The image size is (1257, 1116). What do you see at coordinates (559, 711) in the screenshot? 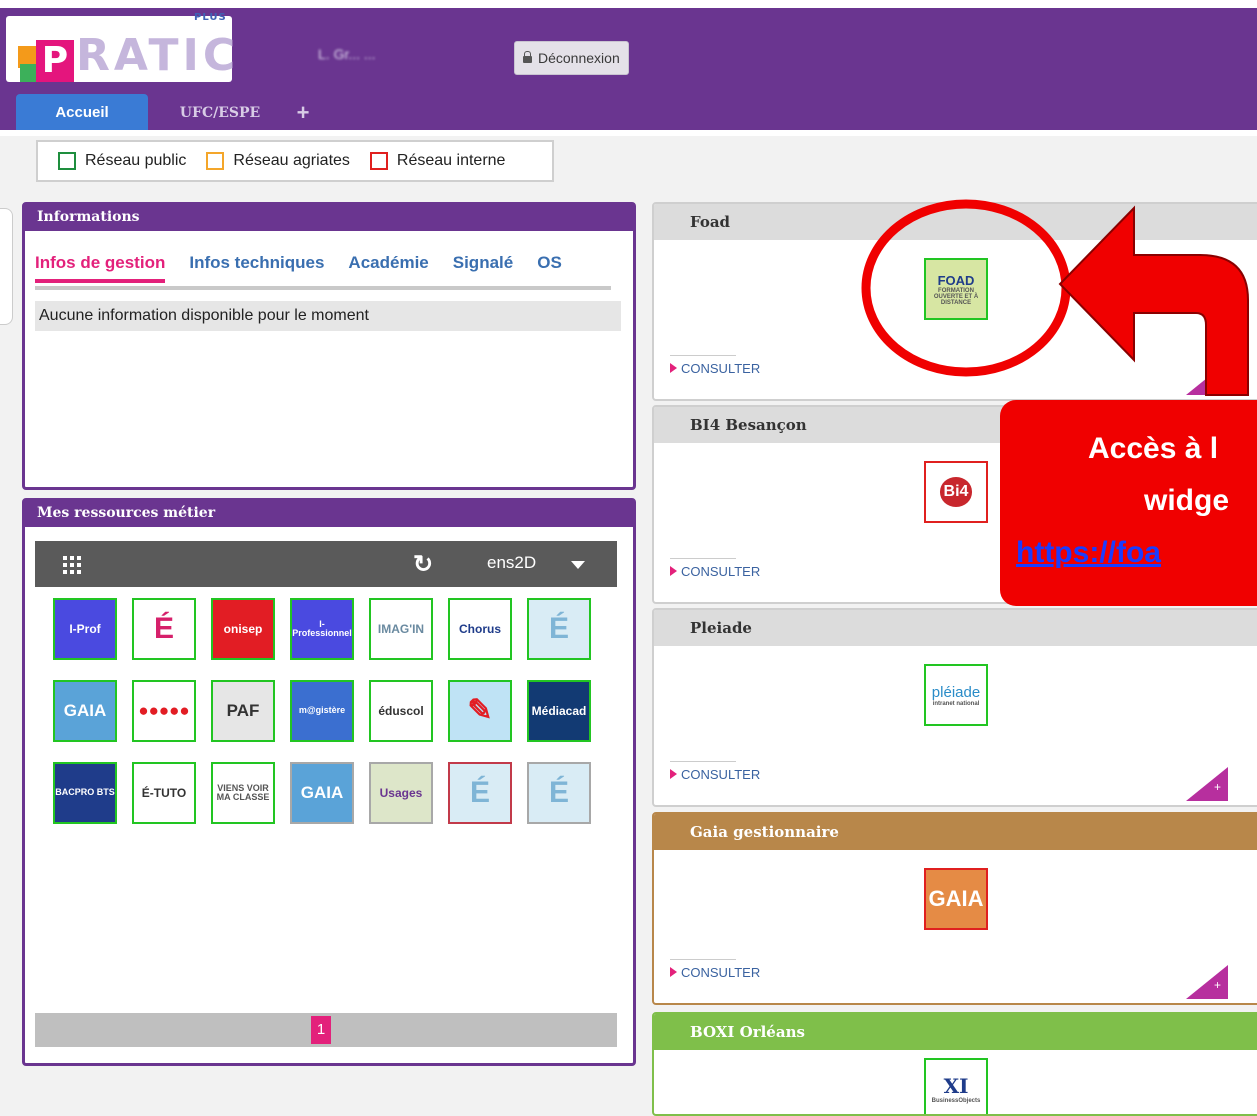
I see `resource-tile: Médiacad` at bounding box center [559, 711].